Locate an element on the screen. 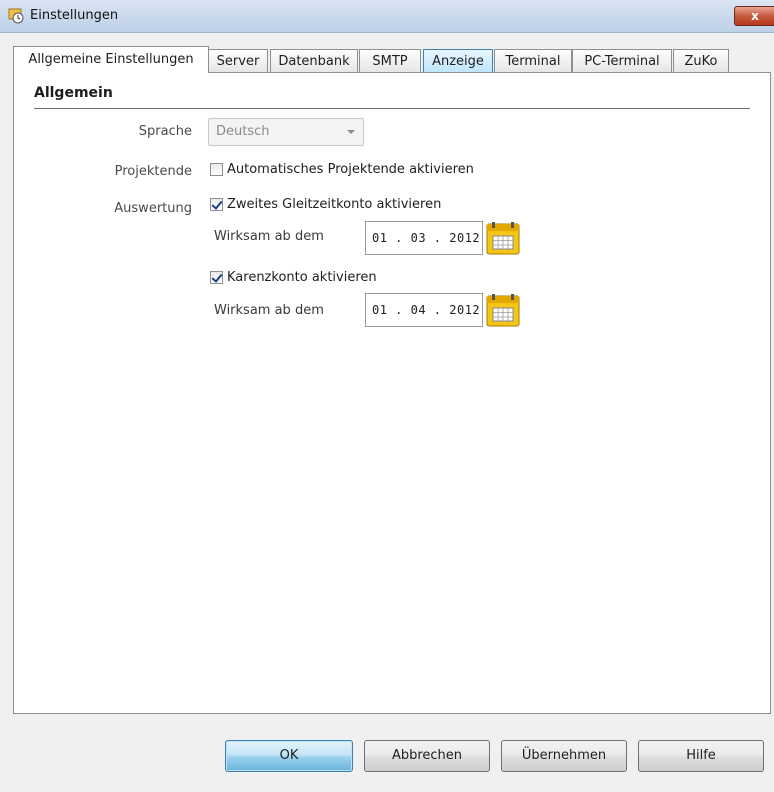 The image size is (774, 792). second-account-effective-label: Wirksam ab dem is located at coordinates (269, 236).